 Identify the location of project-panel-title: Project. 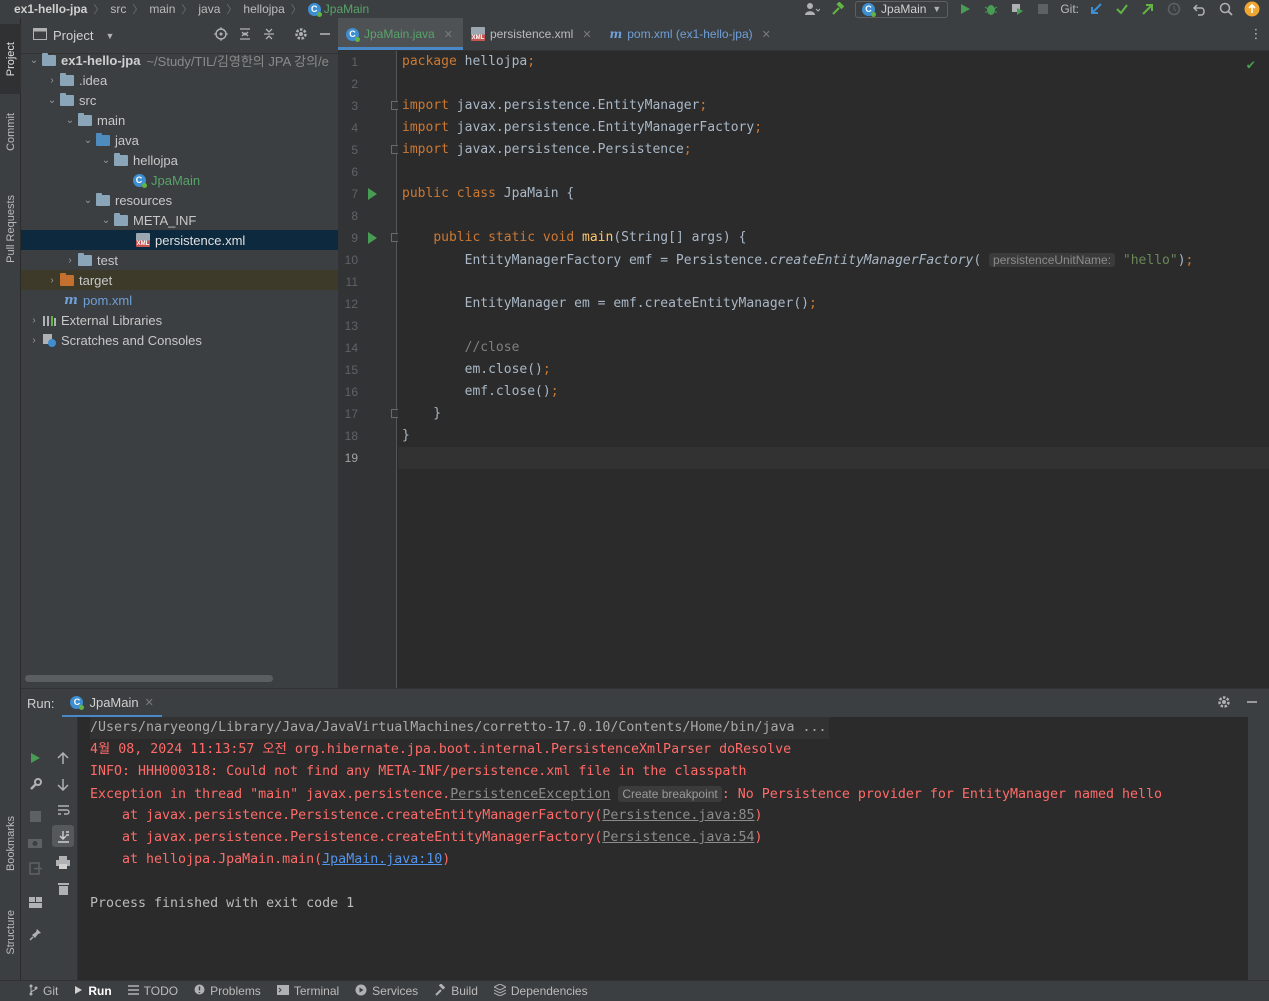
(73, 35).